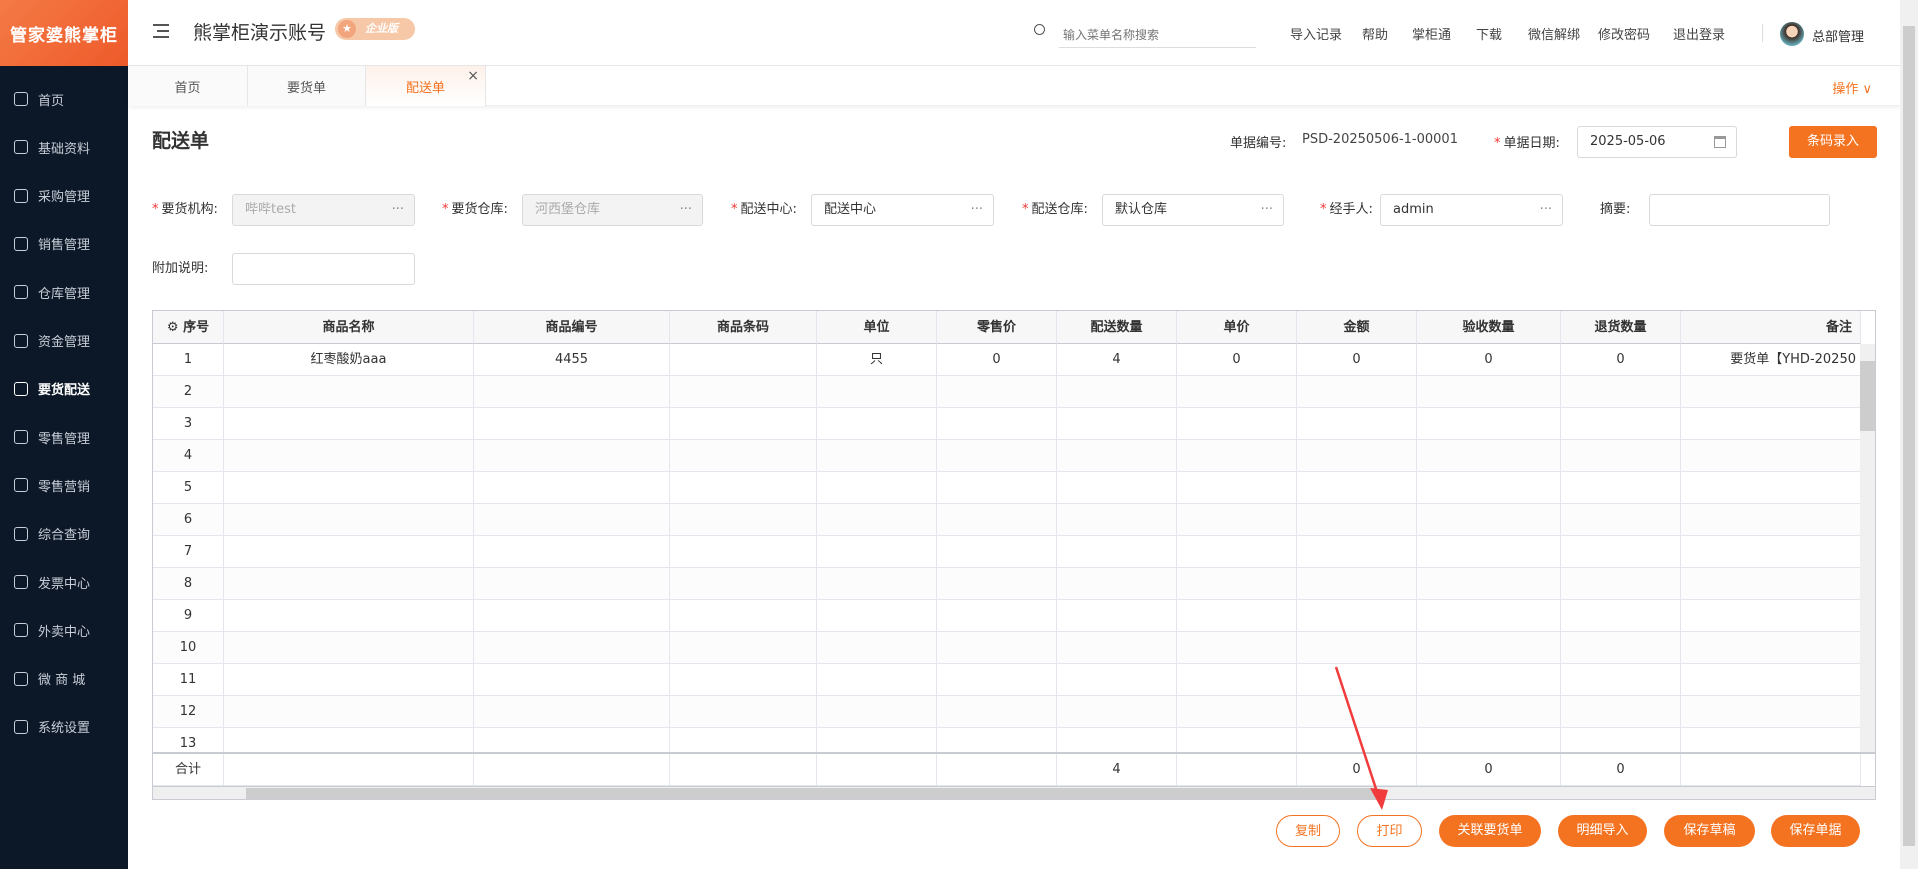 Image resolution: width=1918 pixels, height=869 pixels. What do you see at coordinates (1602, 831) in the screenshot?
I see `import-details-button: 明细导入` at bounding box center [1602, 831].